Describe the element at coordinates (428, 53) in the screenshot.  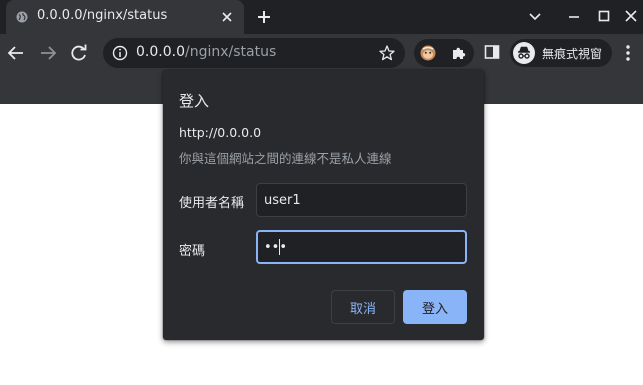
I see `monkey-extension-icon` at that location.